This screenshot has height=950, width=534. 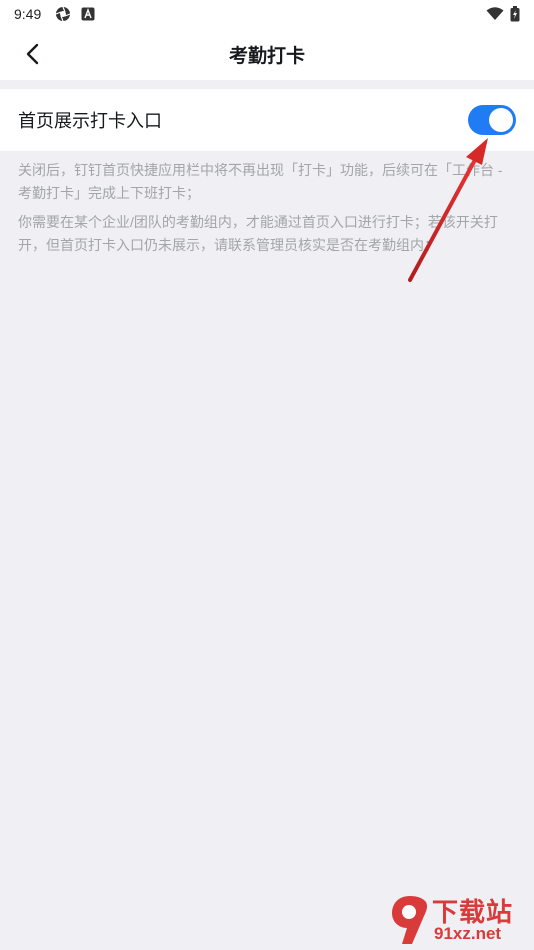 What do you see at coordinates (410, 920) in the screenshot?
I see `watermark-logo` at bounding box center [410, 920].